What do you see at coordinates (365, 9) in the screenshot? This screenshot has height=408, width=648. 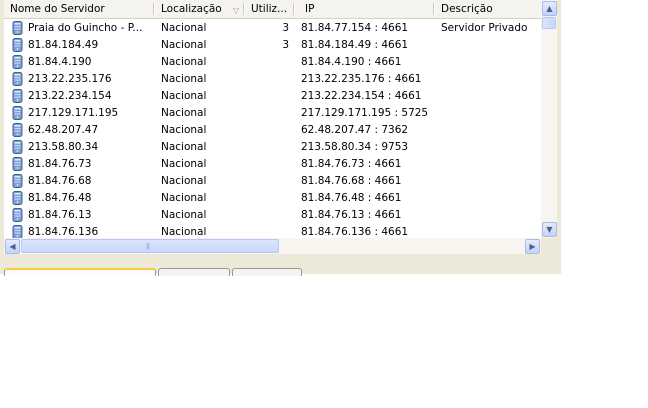 I see `column-header-ip: IP` at bounding box center [365, 9].